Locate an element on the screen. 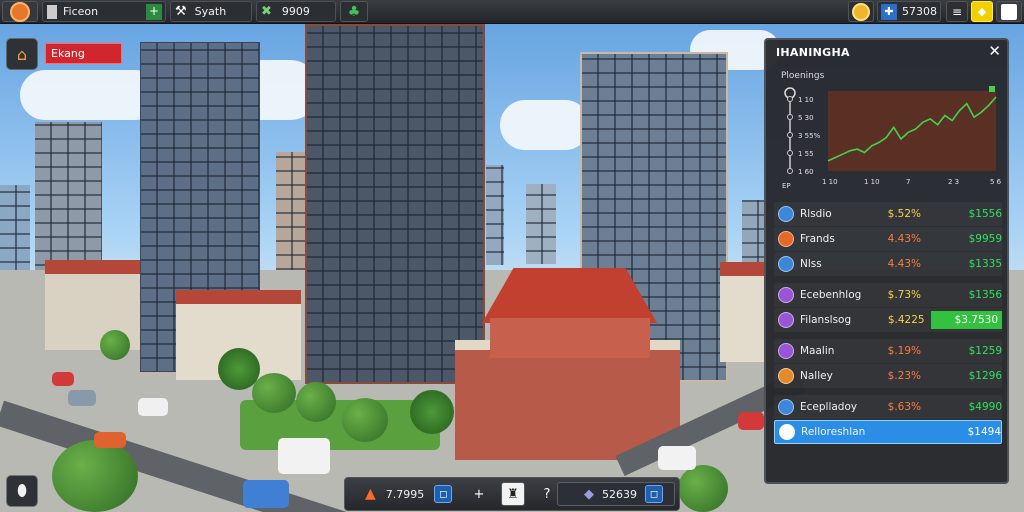 The image size is (1024, 512). main-menu-button is located at coordinates (20, 11).